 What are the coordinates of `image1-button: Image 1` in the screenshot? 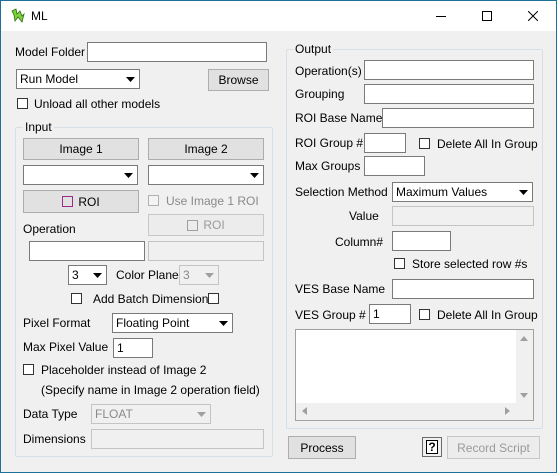 It's located at (81, 149).